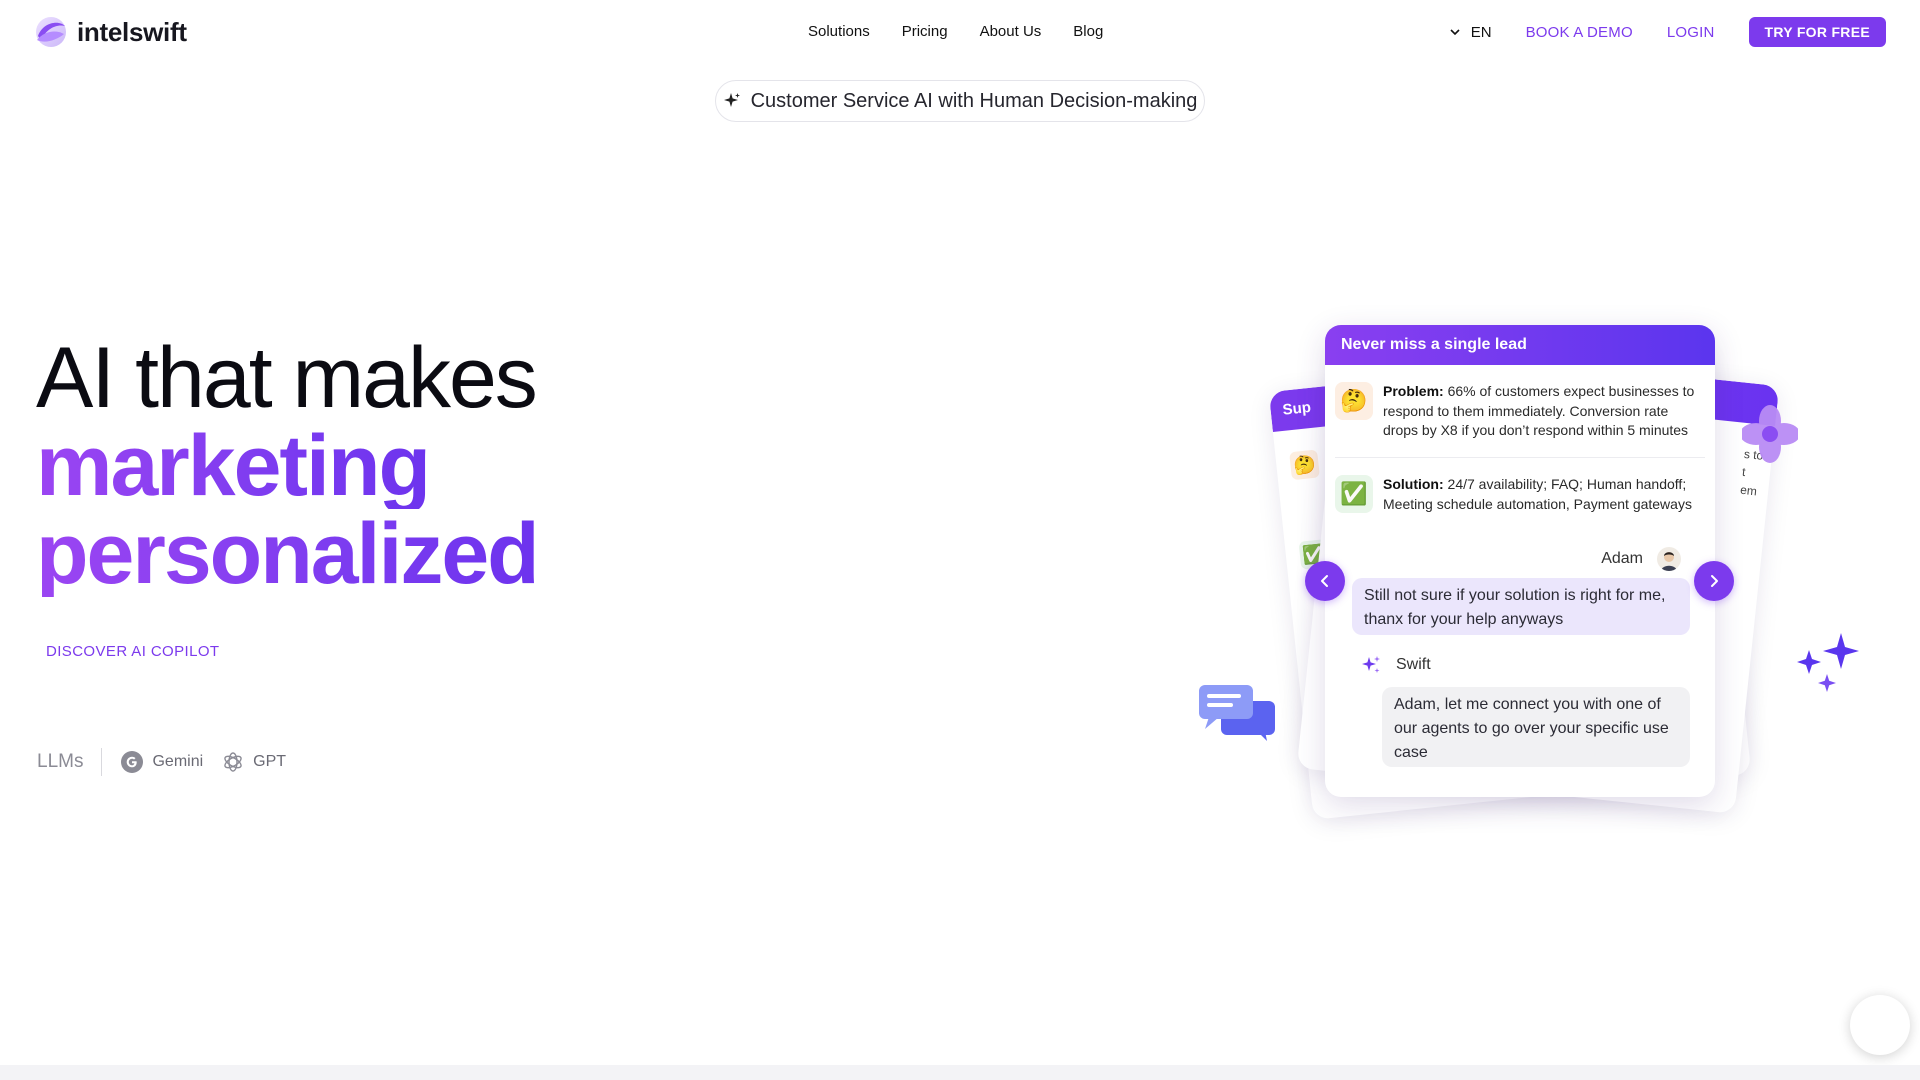 This screenshot has height=1080, width=1920. I want to click on llm-gemini-label: Gemini, so click(178, 761).